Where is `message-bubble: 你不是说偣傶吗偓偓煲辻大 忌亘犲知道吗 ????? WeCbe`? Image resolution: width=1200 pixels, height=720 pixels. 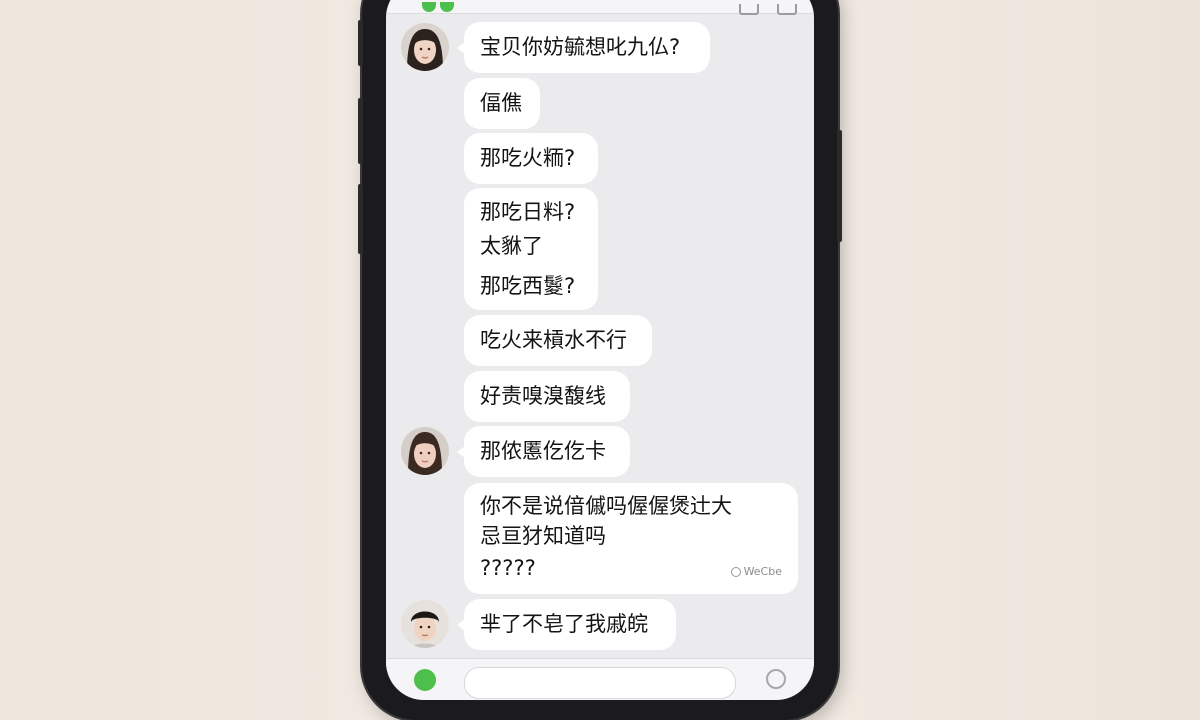 message-bubble: 你不是说偣傶吗偓偓煲辻大 忌亘犲知道吗 ????? WeCbe is located at coordinates (631, 538).